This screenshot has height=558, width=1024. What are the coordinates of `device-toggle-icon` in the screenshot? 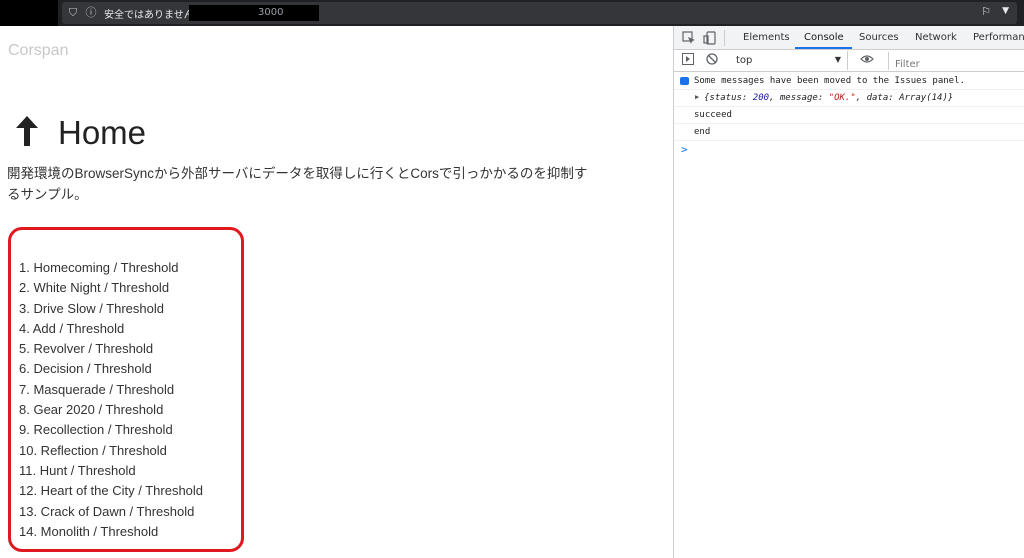 It's located at (711, 38).